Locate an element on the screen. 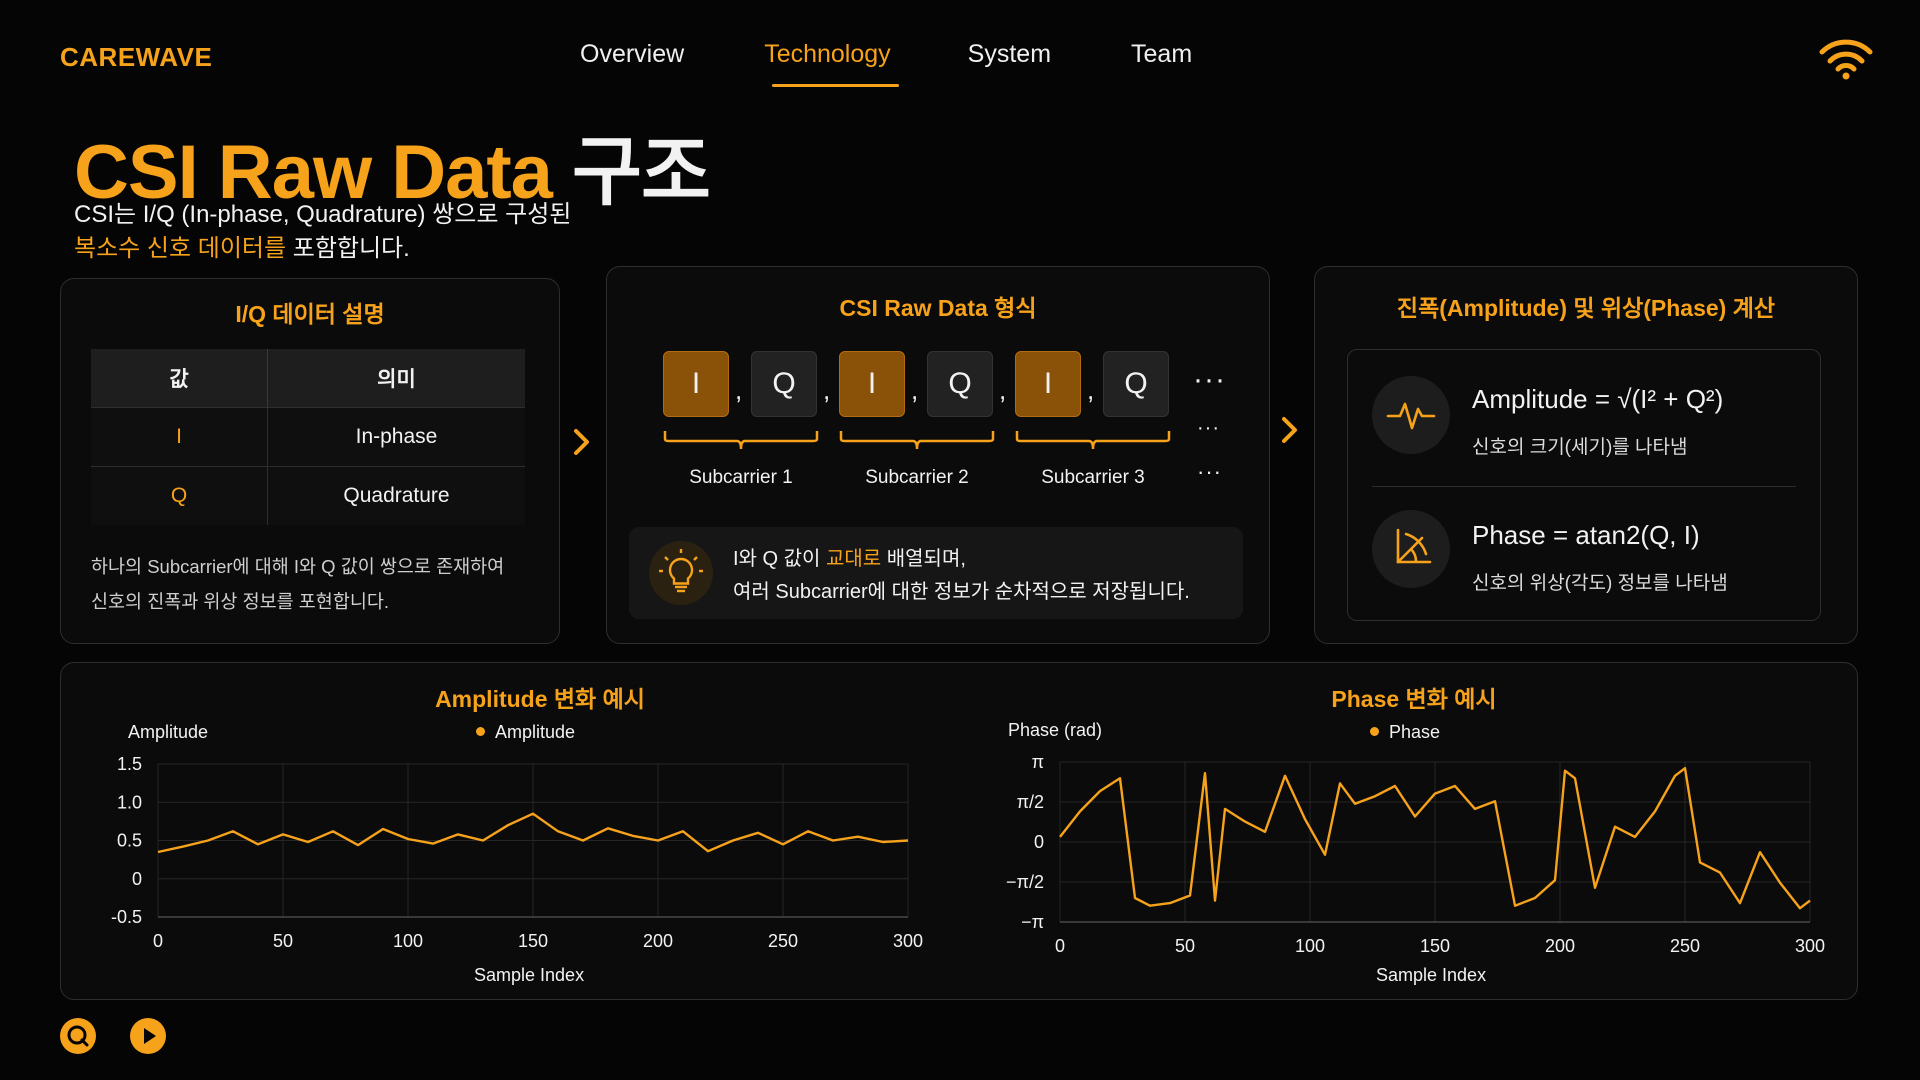 Image resolution: width=1920 pixels, height=1080 pixels. iq-cell-meaning: In-phase is located at coordinates (396, 437).